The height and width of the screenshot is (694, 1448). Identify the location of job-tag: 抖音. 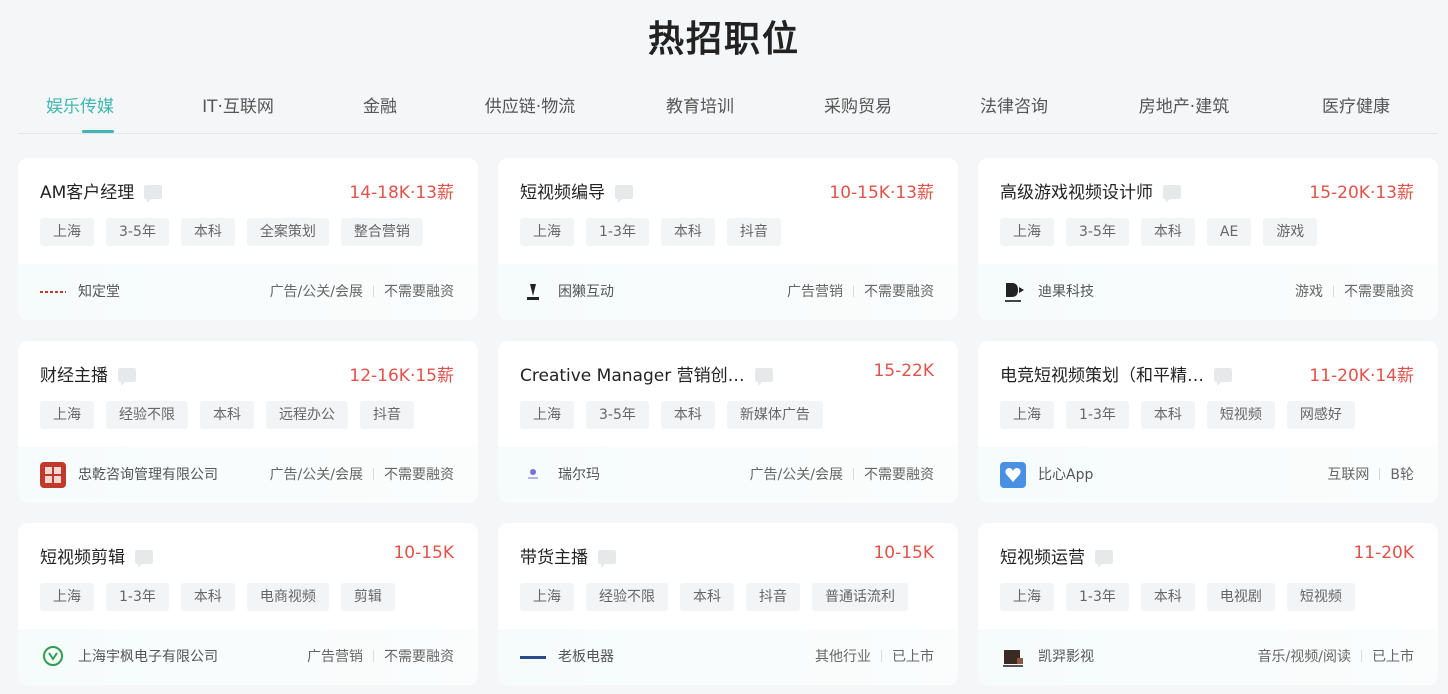
(773, 597).